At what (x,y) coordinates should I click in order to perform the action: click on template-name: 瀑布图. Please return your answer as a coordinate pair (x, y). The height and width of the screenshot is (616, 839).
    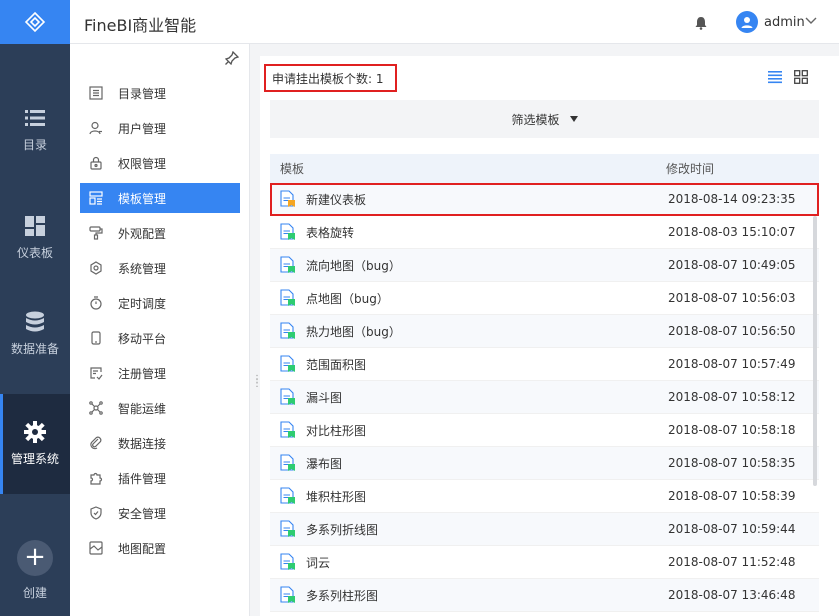
    Looking at the image, I should click on (487, 463).